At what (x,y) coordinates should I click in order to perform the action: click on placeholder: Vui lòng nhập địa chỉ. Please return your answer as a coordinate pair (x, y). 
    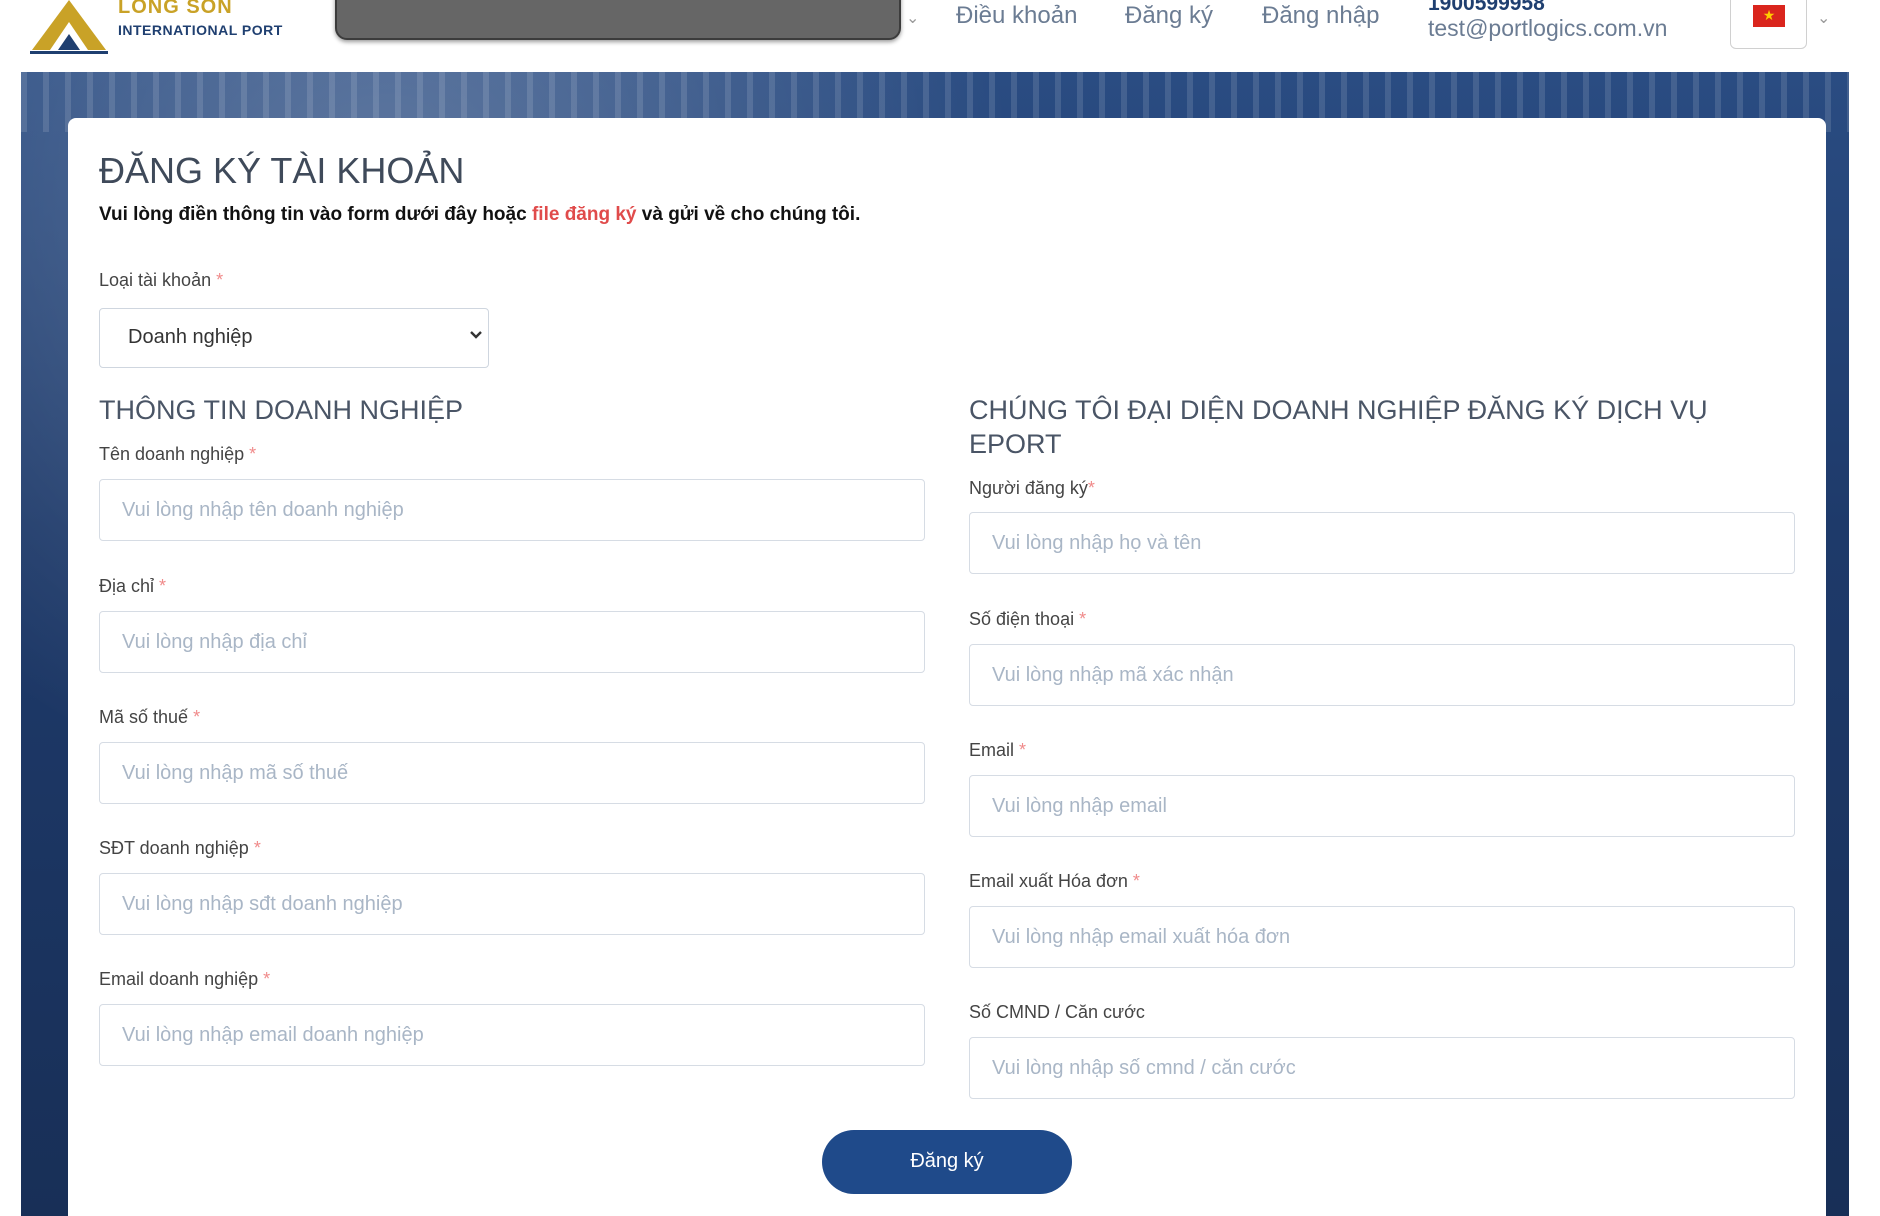
    Looking at the image, I should click on (214, 642).